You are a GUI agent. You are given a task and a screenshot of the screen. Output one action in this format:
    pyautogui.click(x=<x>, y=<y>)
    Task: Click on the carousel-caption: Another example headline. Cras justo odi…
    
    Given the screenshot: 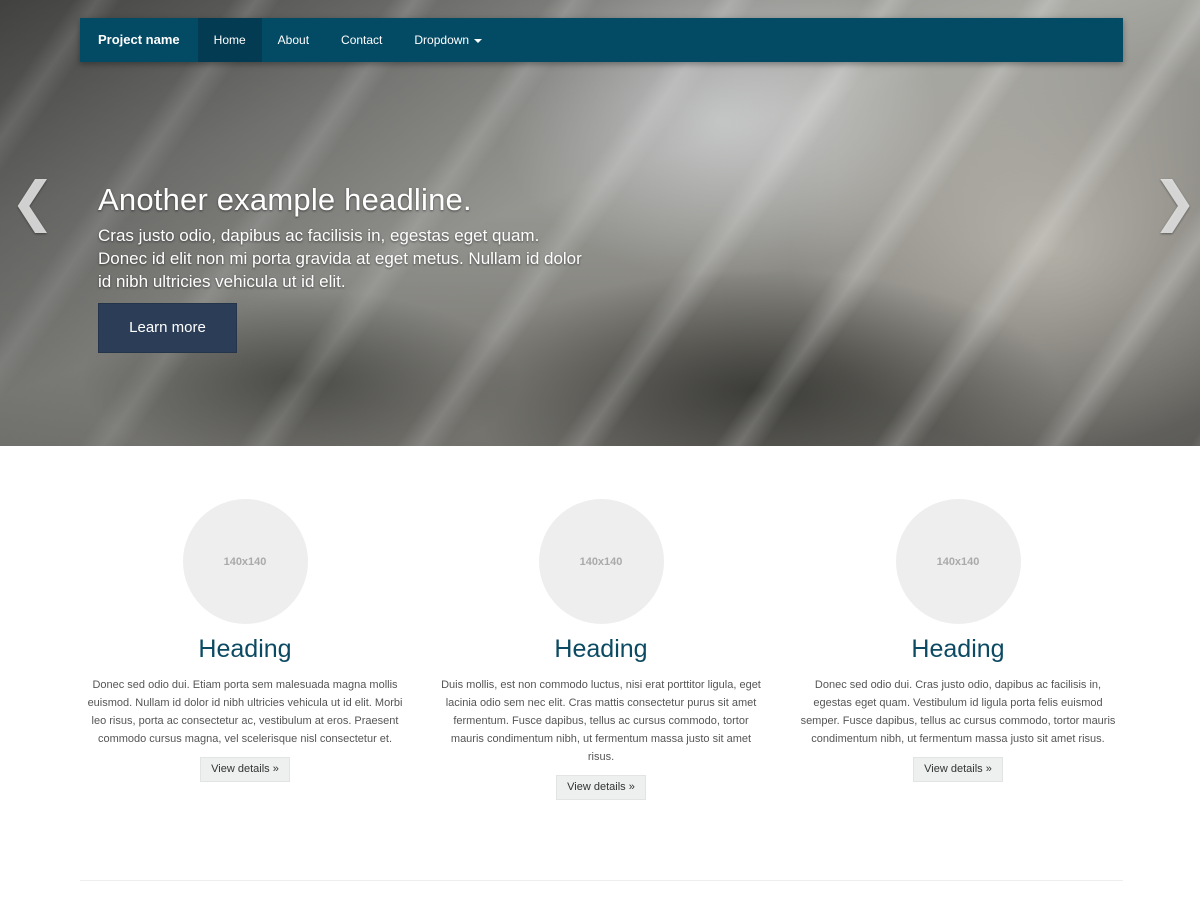 What is the action you would take?
    pyautogui.click(x=348, y=266)
    